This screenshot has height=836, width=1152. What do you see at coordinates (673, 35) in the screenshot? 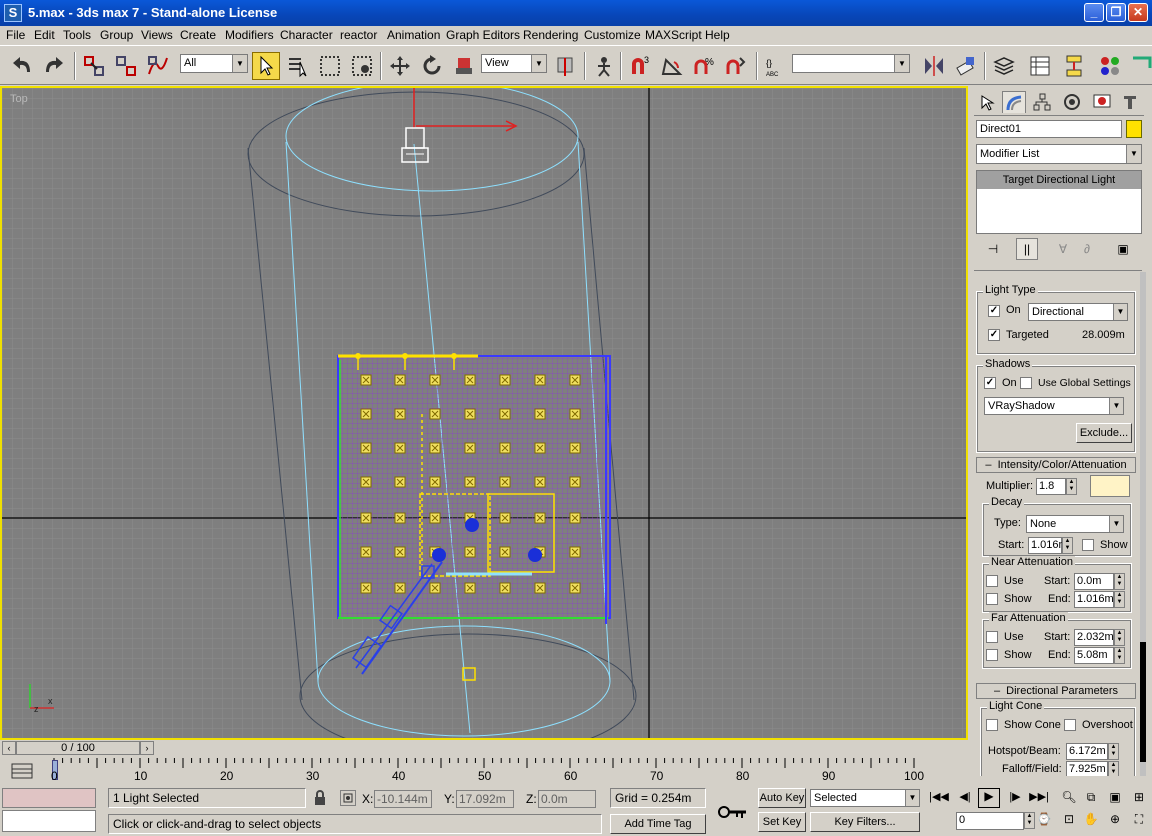
I see `menu-maxscript: MAXScript` at bounding box center [673, 35].